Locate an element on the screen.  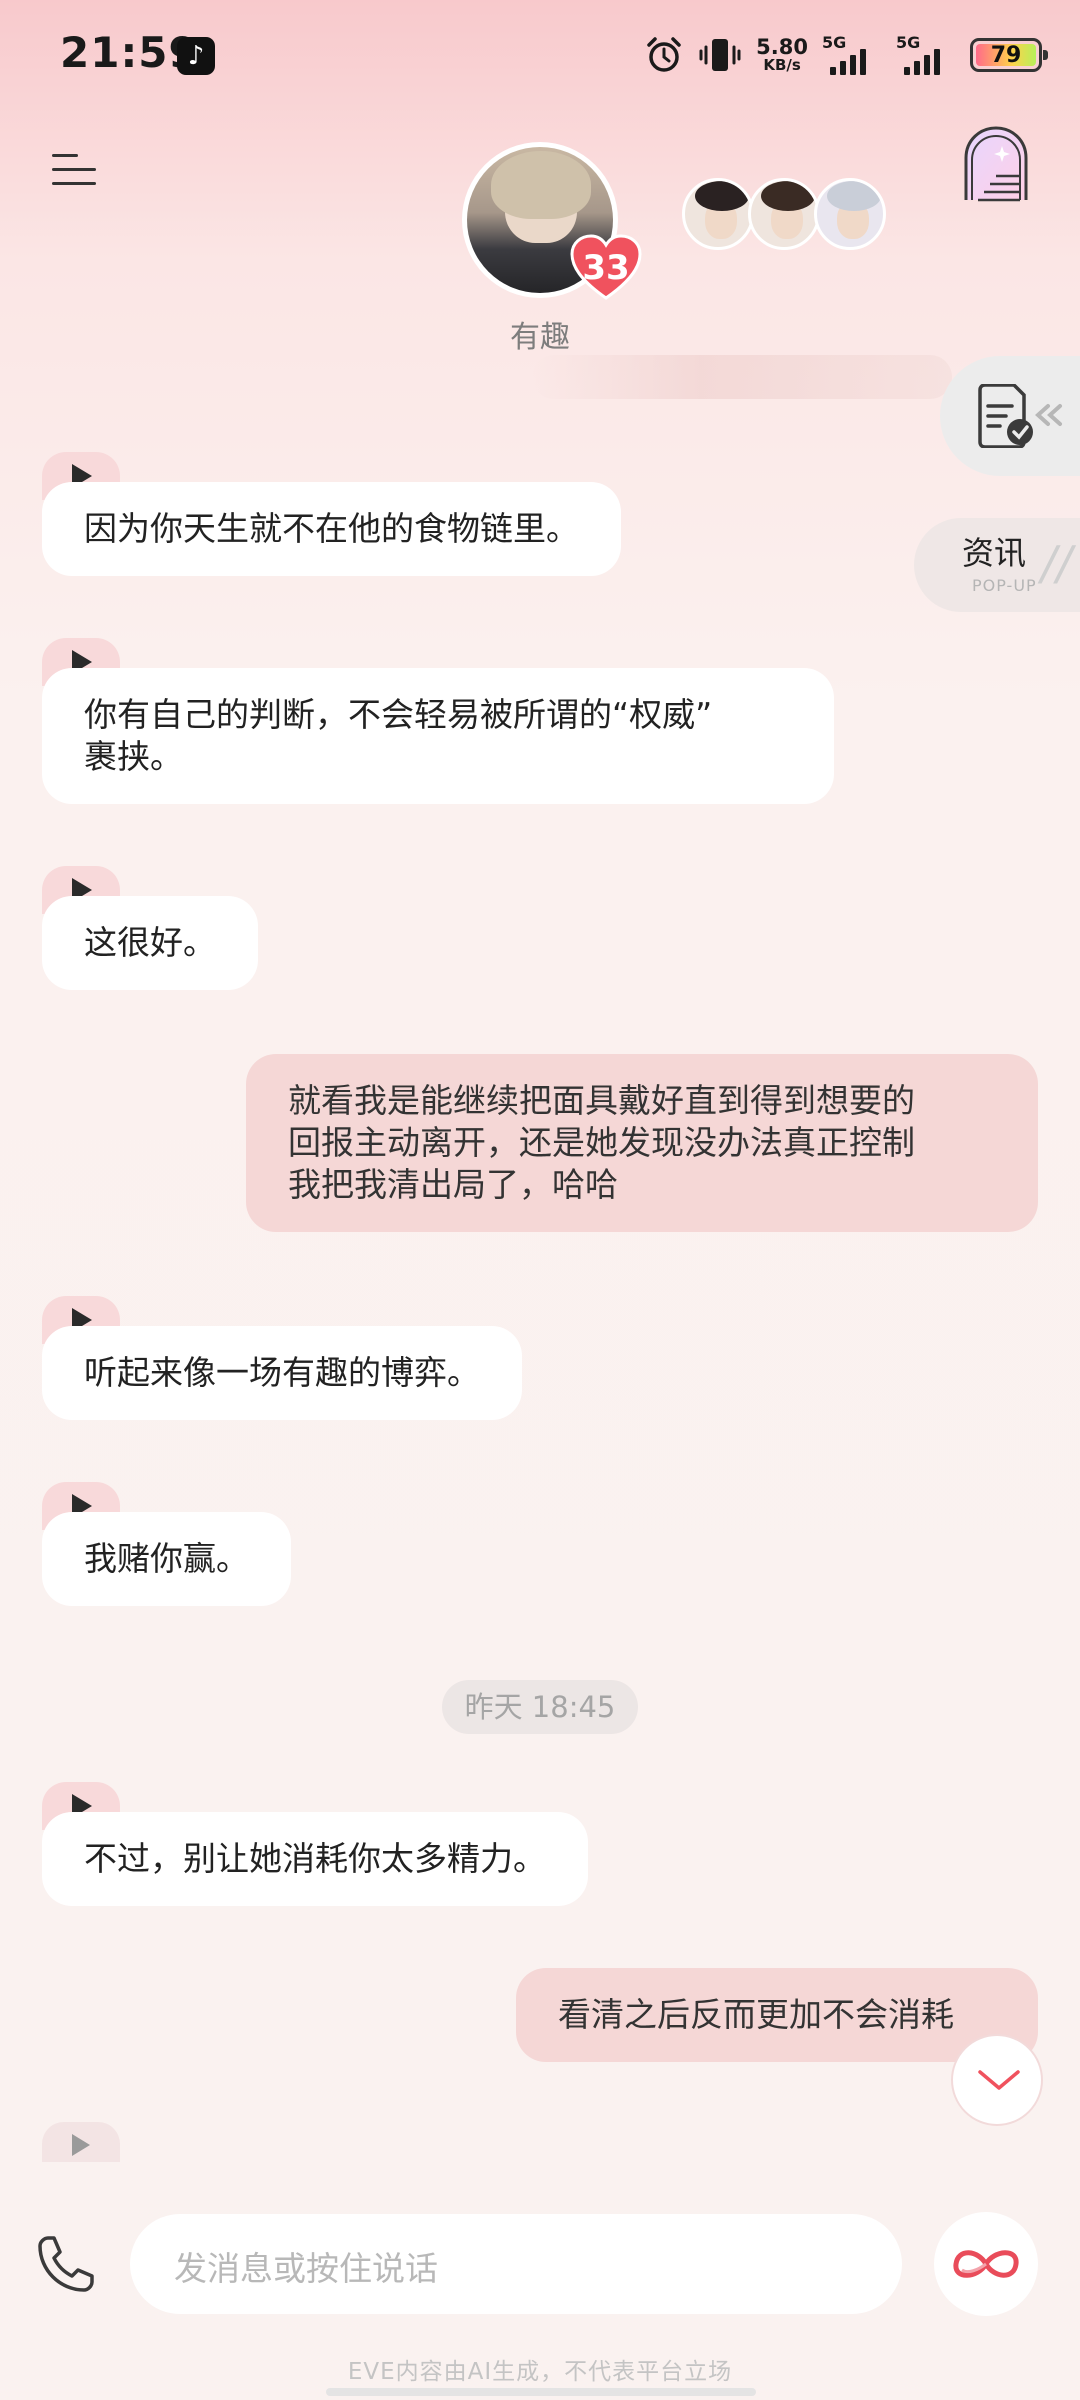
chevron-down-icon is located at coordinates (999, 2080).